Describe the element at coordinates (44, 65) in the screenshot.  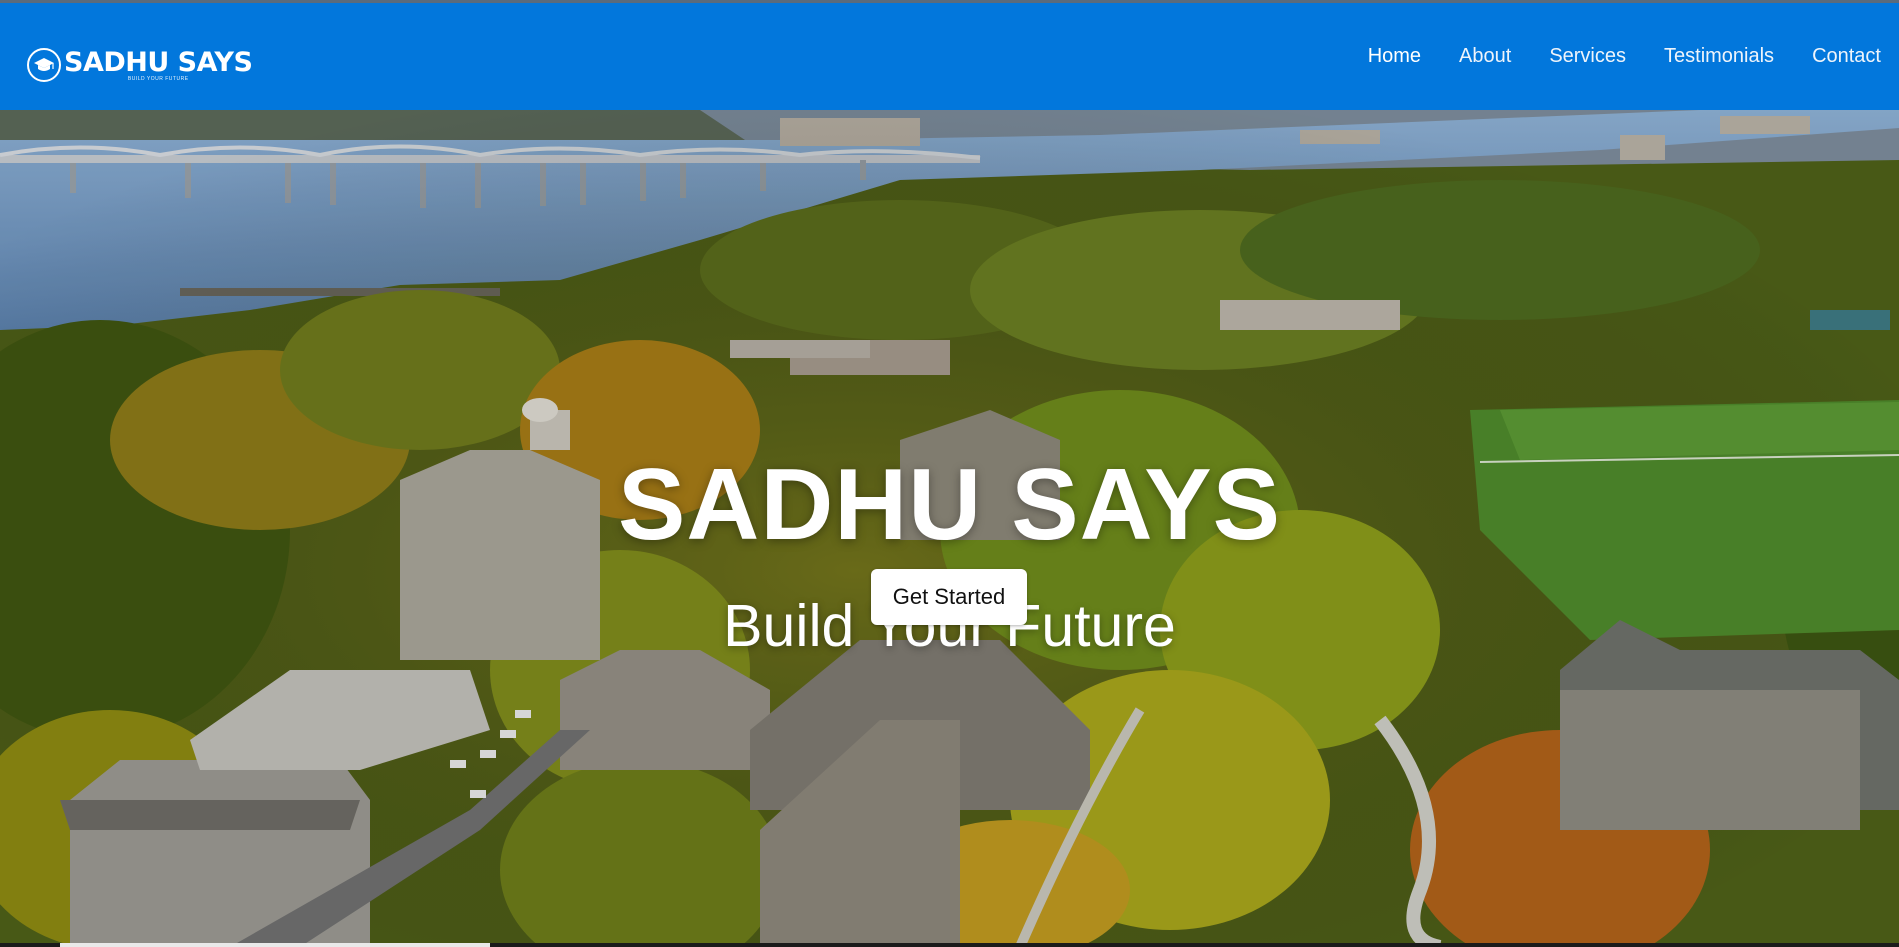
I see `graduation-cap-icon` at that location.